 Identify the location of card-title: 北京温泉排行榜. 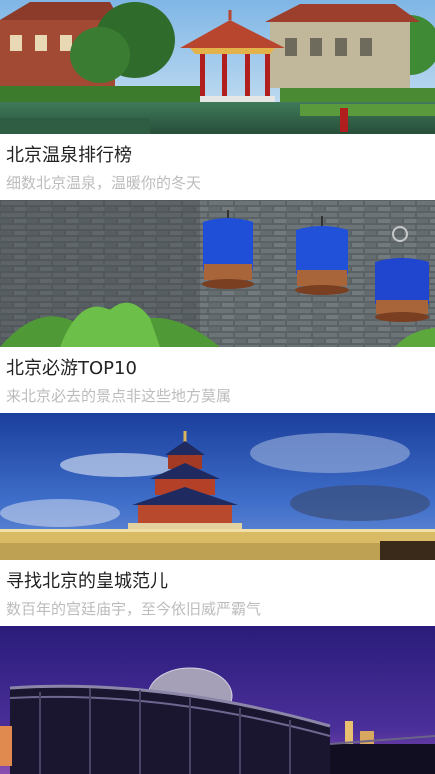
(69, 155).